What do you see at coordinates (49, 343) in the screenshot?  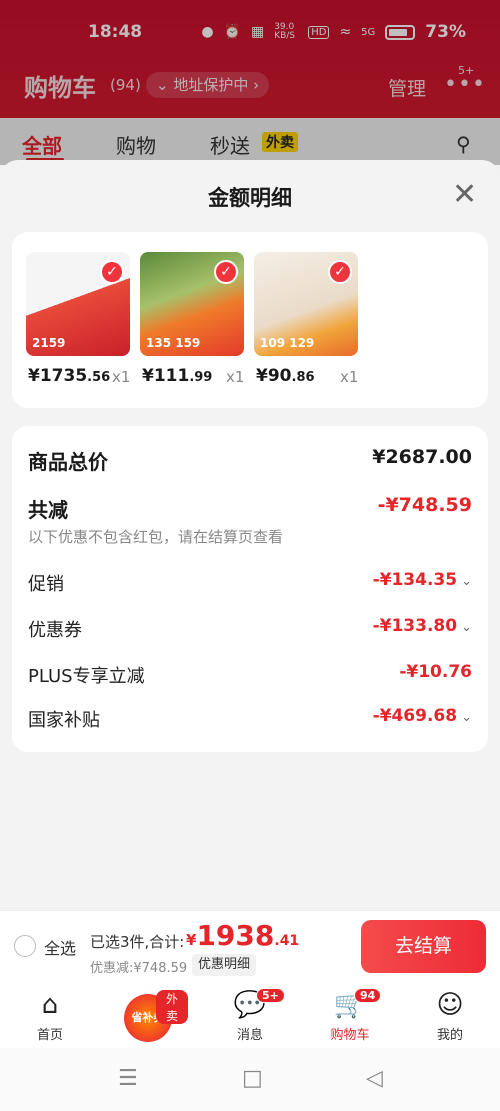 I see `product-image-label: 2159` at bounding box center [49, 343].